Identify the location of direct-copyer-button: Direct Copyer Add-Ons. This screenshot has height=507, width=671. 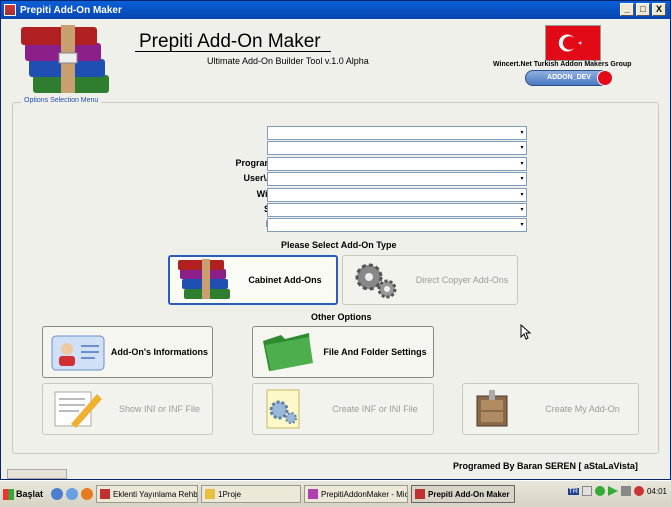
(430, 280).